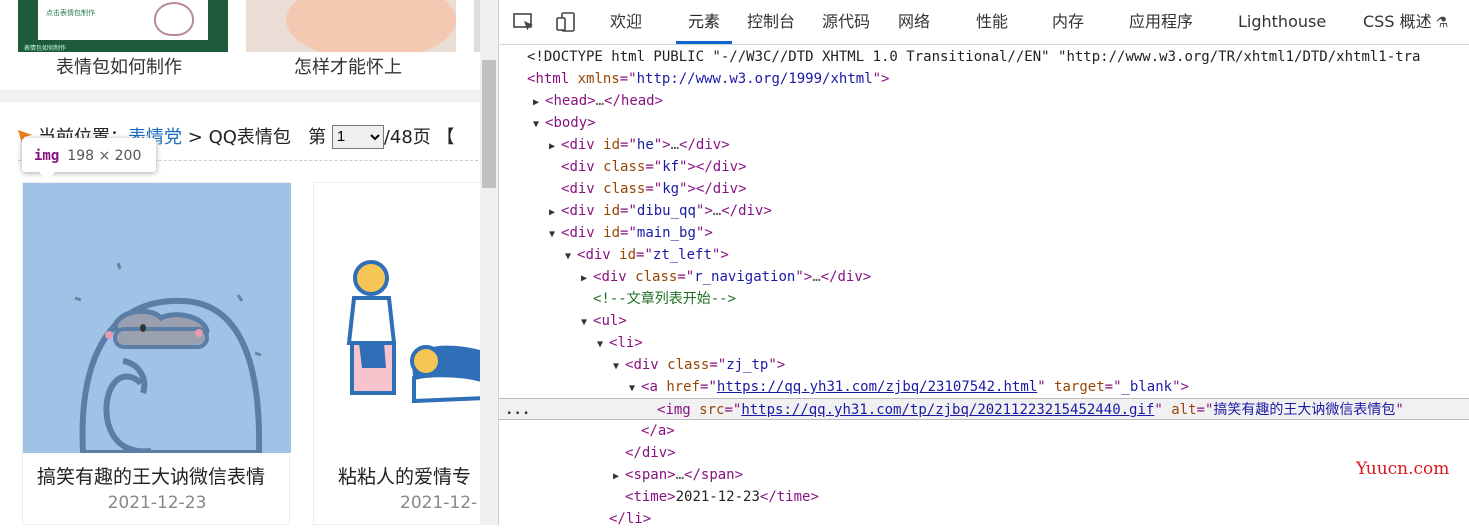 The width and height of the screenshot is (1469, 530). I want to click on page-total: /48页, so click(407, 137).